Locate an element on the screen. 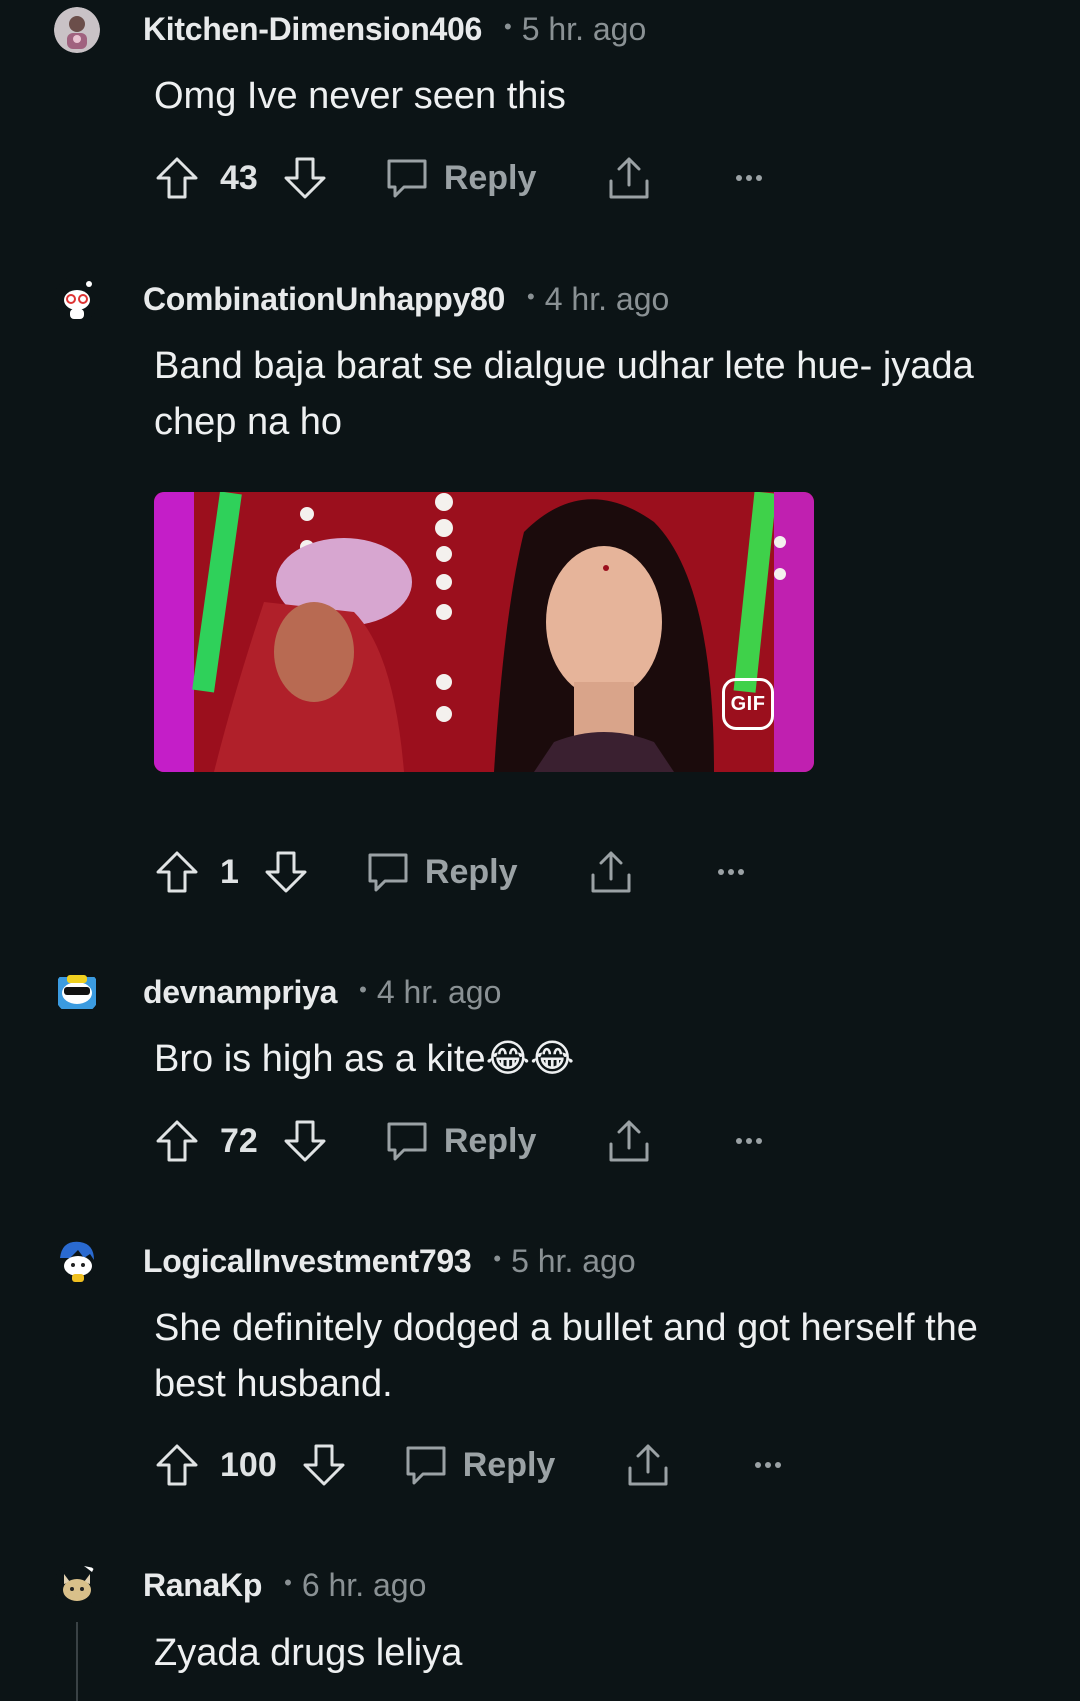  snoo-blue-hair-avatar-icon is located at coordinates (77, 1261).